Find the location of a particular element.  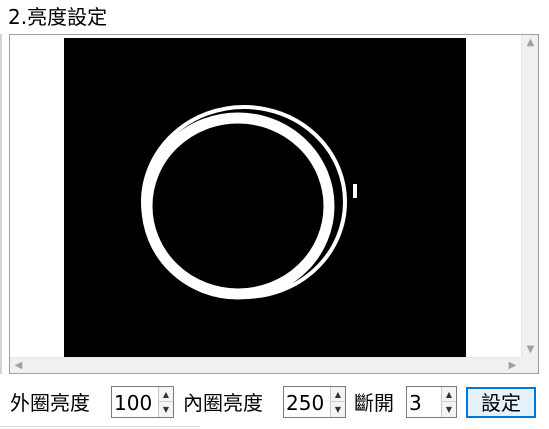

outer-brightness-stepper: 100 ▲ ▼ is located at coordinates (142, 402).